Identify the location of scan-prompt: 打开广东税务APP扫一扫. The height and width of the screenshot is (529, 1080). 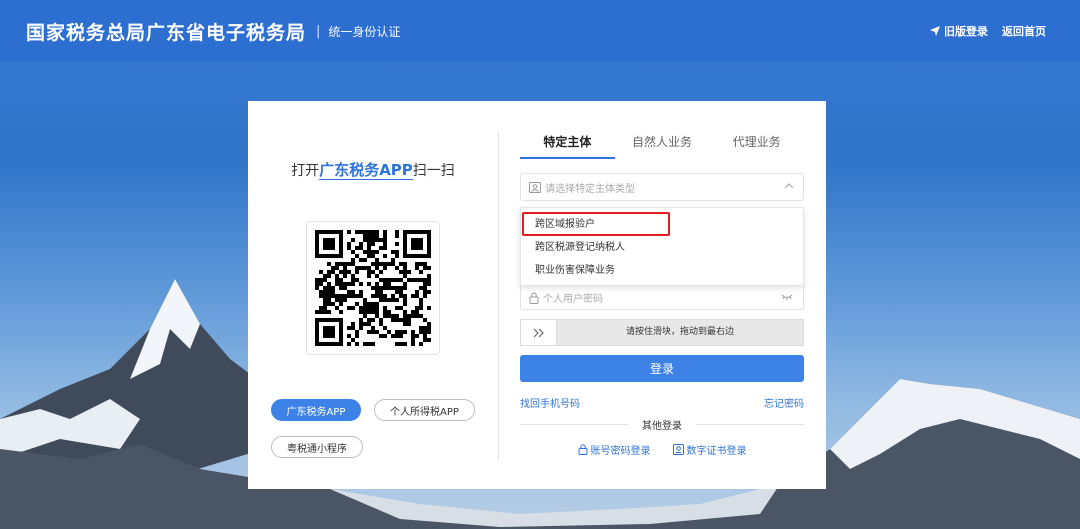
(373, 169).